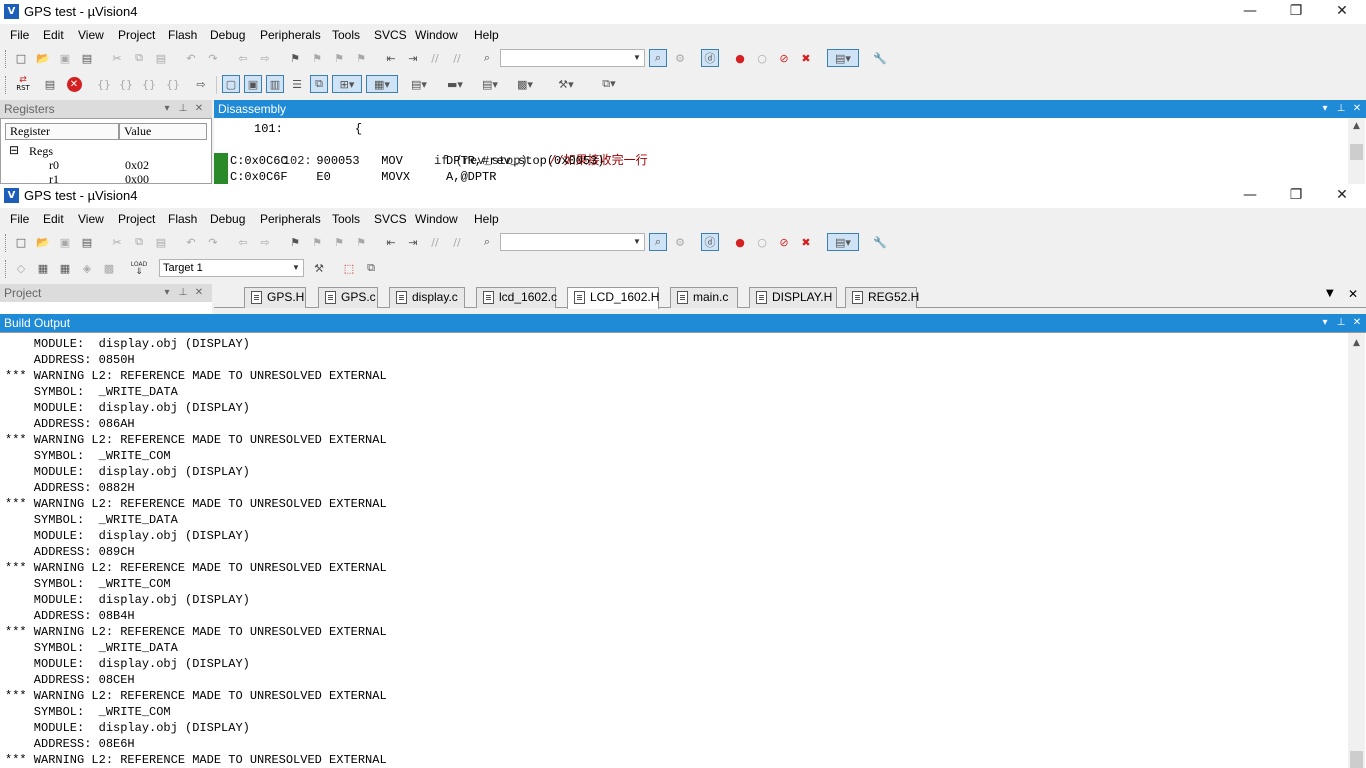 The image size is (1366, 768). I want to click on debug-session-button: ⓓ, so click(710, 242).